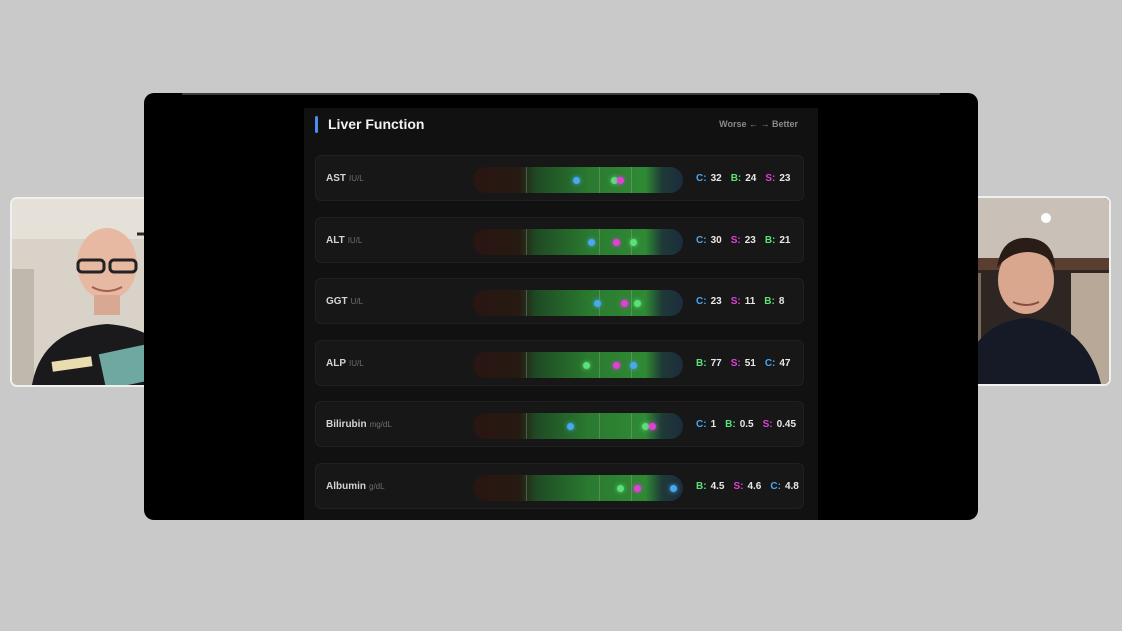 Image resolution: width=1122 pixels, height=631 pixels. I want to click on screen-top-edge, so click(561, 94).